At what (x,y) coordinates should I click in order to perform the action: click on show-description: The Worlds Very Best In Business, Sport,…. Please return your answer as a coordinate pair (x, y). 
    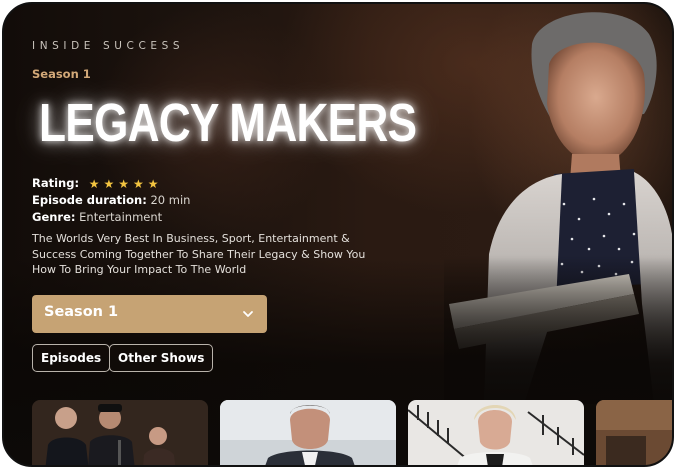
    Looking at the image, I should click on (199, 254).